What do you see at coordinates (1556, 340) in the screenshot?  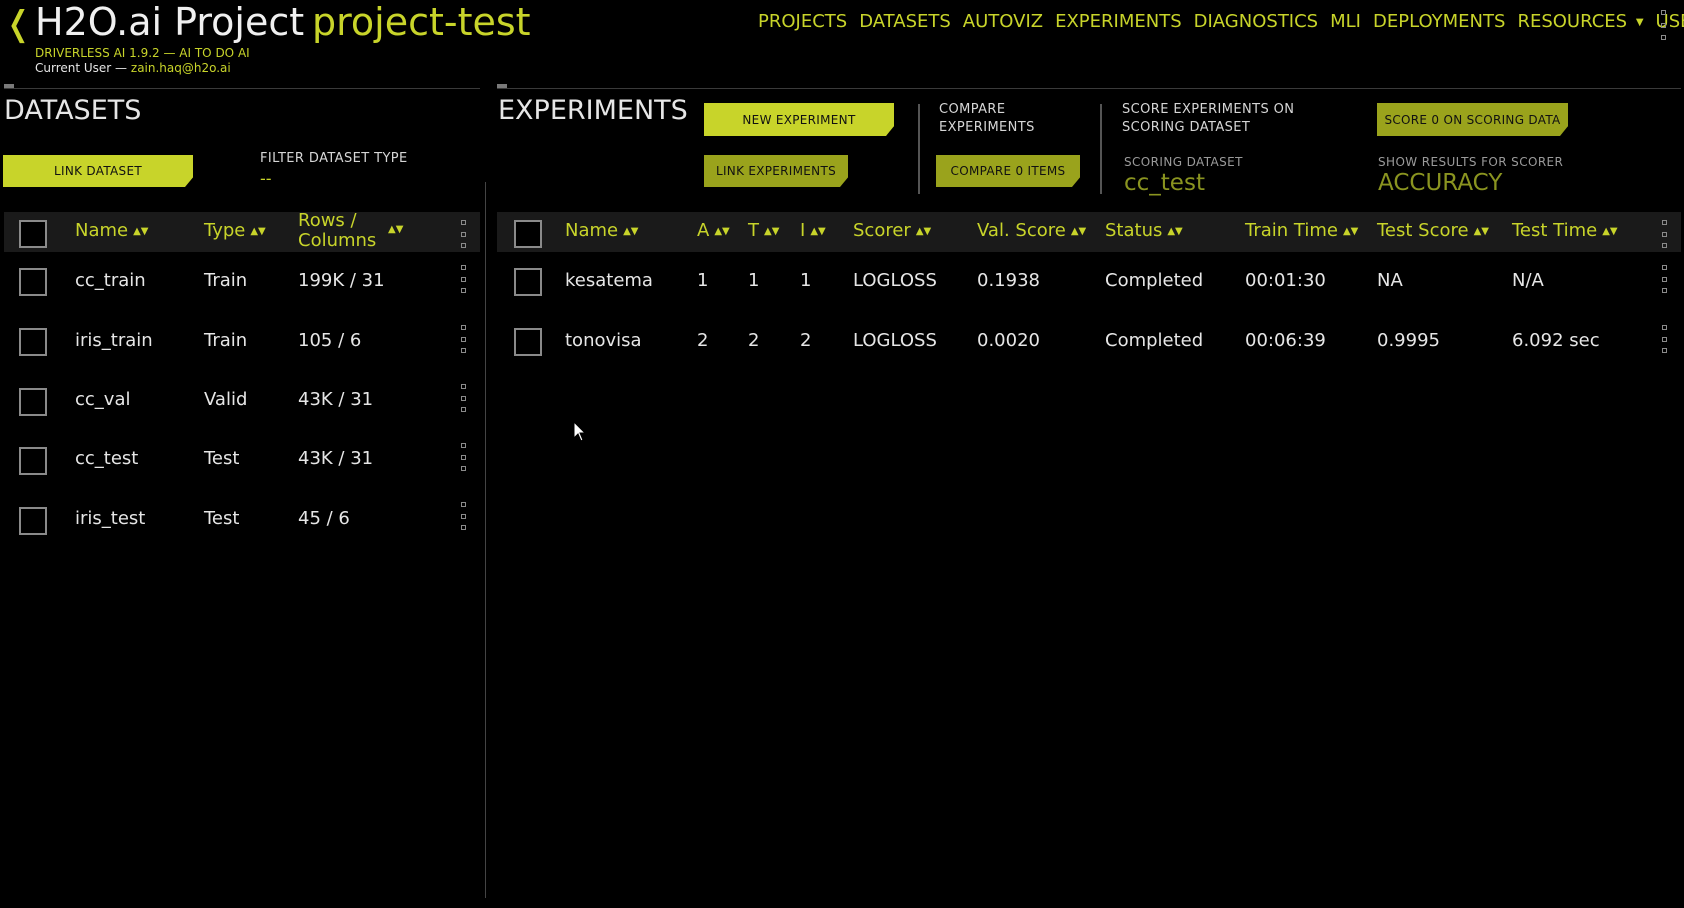 I see `experiment-test-time: 6.092 sec` at bounding box center [1556, 340].